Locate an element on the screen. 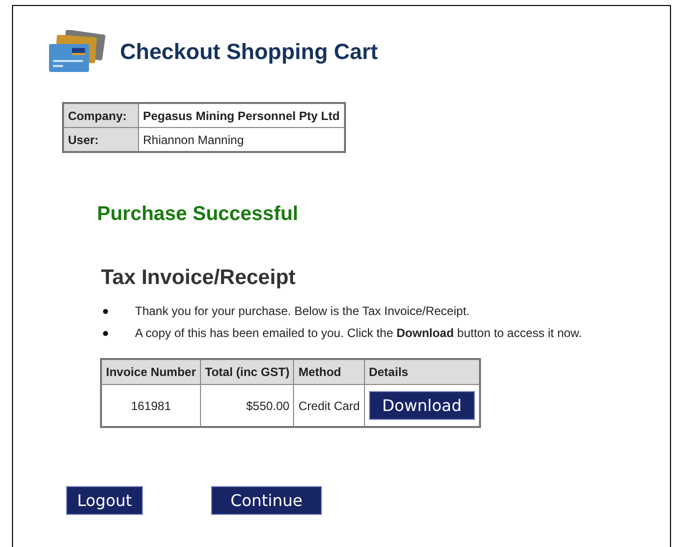  field-label: User: is located at coordinates (100, 140).